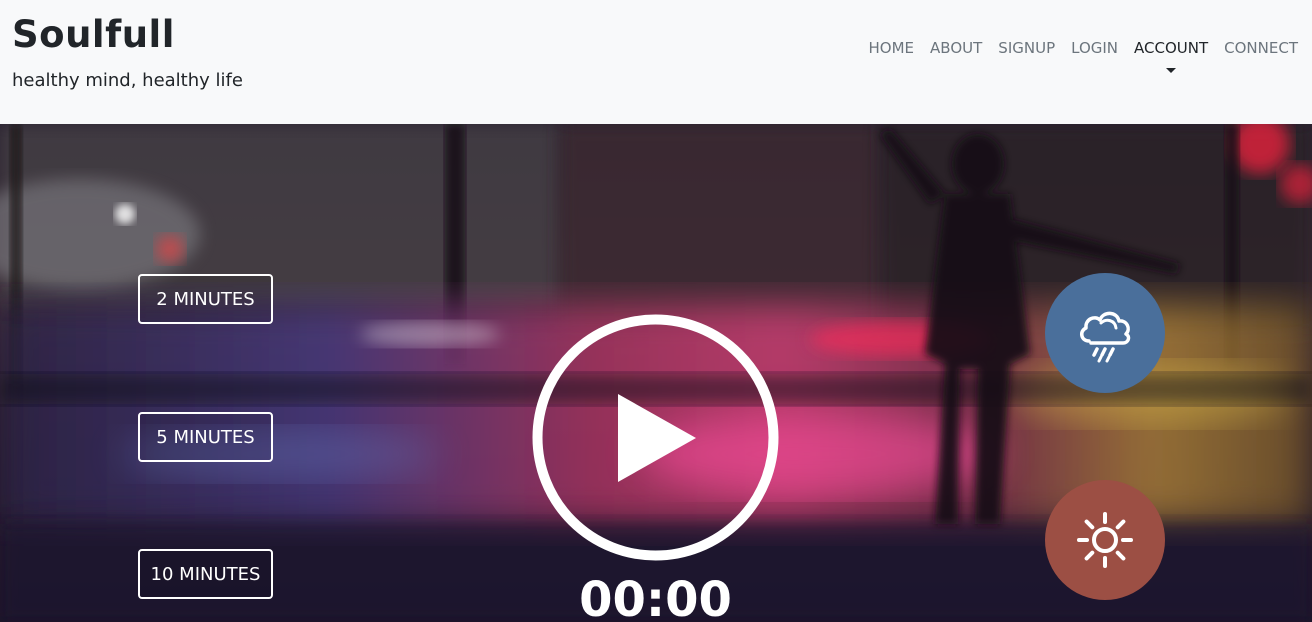 This screenshot has height=622, width=1312. What do you see at coordinates (1026, 48) in the screenshot?
I see `nav-signup: SIGNUP` at bounding box center [1026, 48].